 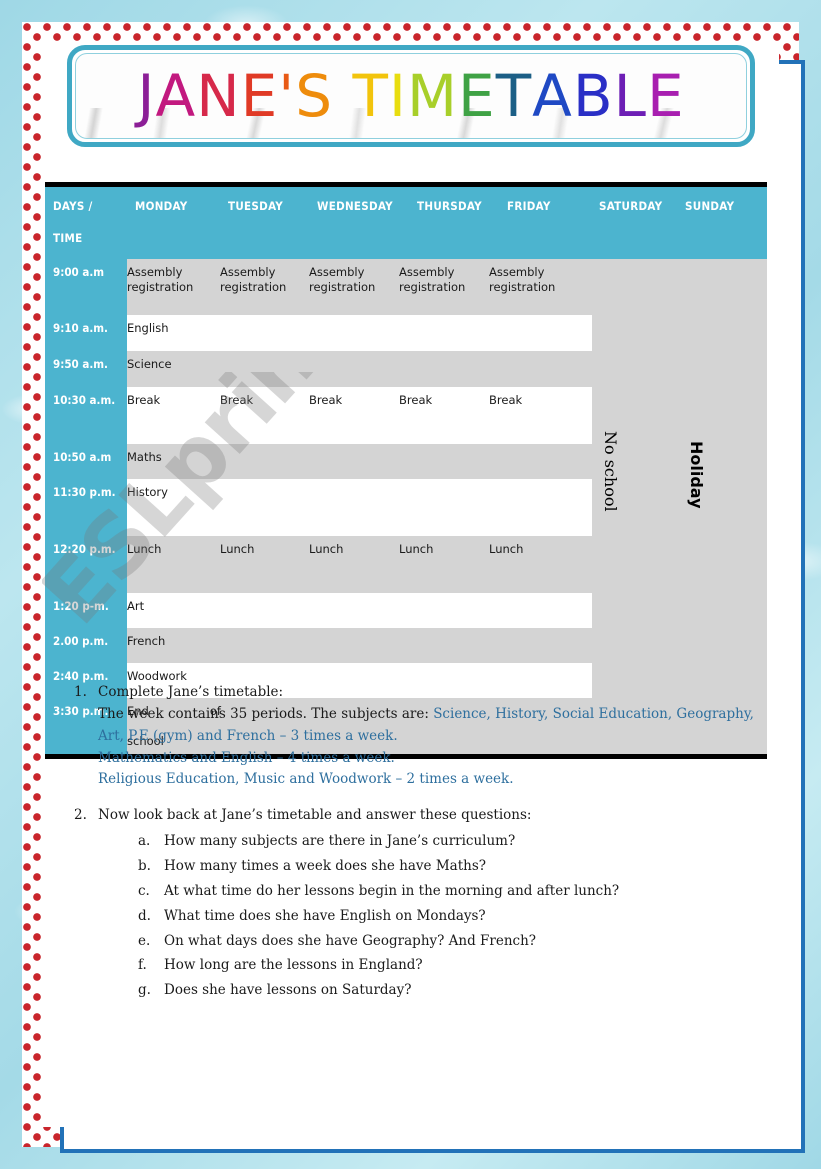 What do you see at coordinates (314, 96) in the screenshot?
I see `title-letter: S` at bounding box center [314, 96].